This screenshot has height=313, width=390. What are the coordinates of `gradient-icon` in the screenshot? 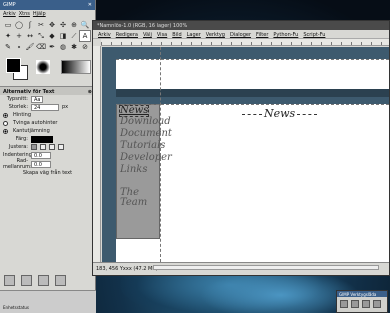 It's located at (377, 304).